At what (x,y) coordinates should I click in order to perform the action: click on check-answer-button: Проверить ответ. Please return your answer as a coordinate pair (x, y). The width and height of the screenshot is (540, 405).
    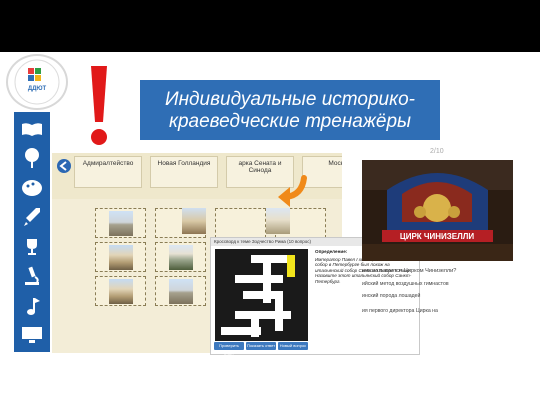
    Looking at the image, I should click on (229, 349).